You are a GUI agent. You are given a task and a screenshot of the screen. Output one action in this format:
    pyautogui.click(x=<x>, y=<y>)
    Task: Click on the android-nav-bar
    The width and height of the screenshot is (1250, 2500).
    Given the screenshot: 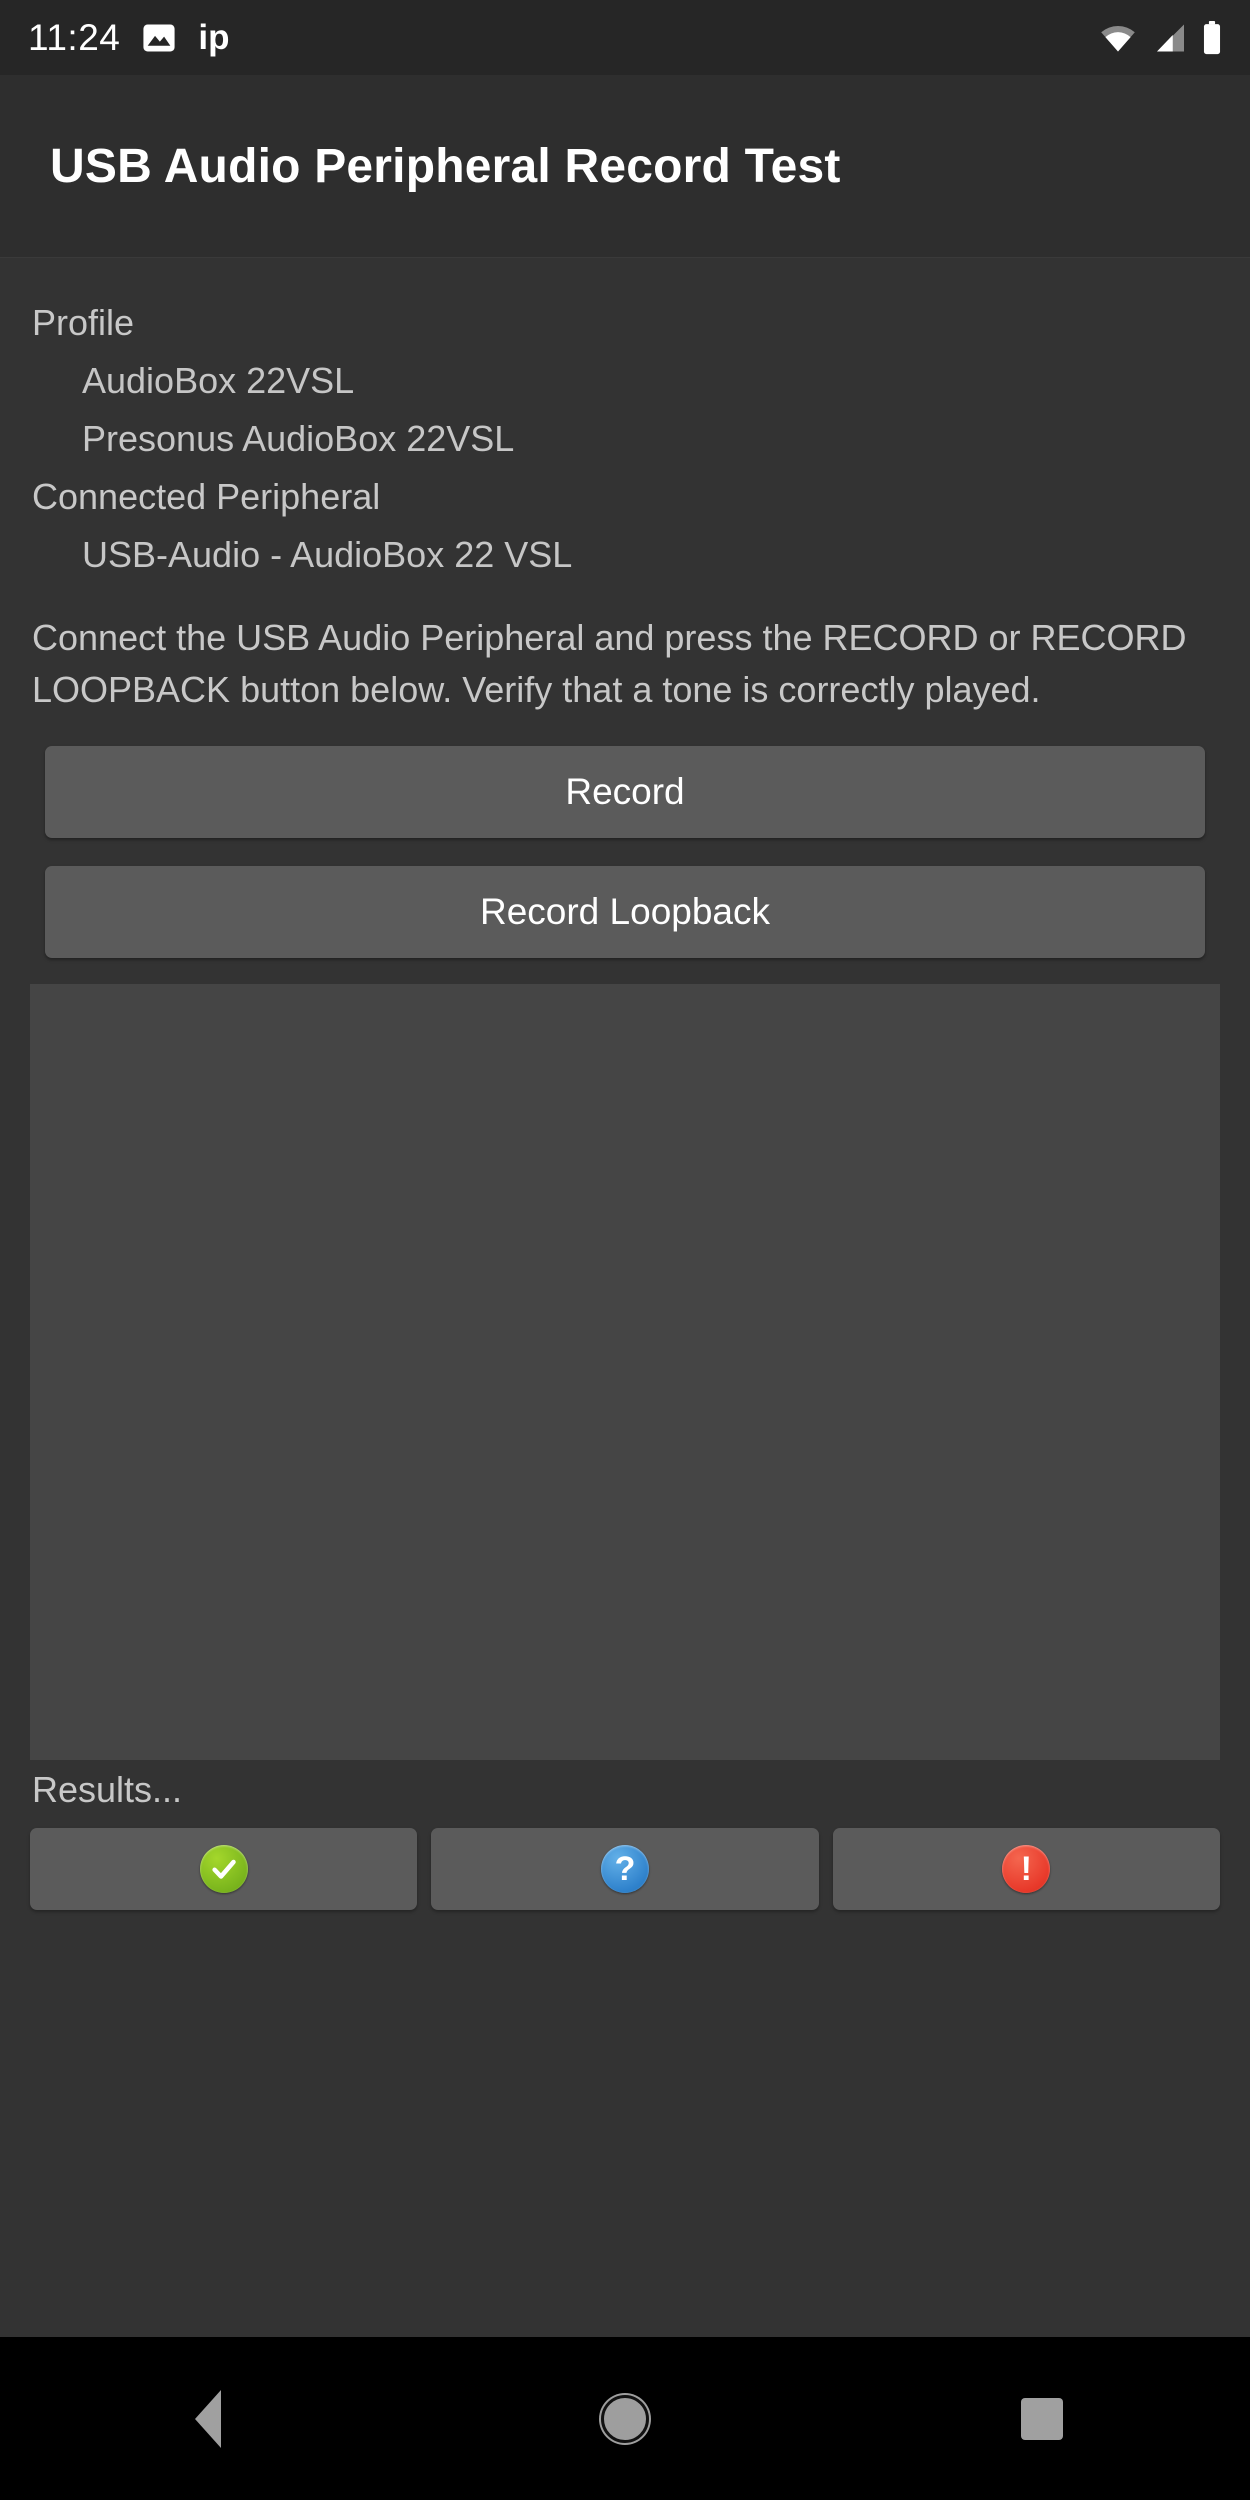 What is the action you would take?
    pyautogui.click(x=625, y=2418)
    